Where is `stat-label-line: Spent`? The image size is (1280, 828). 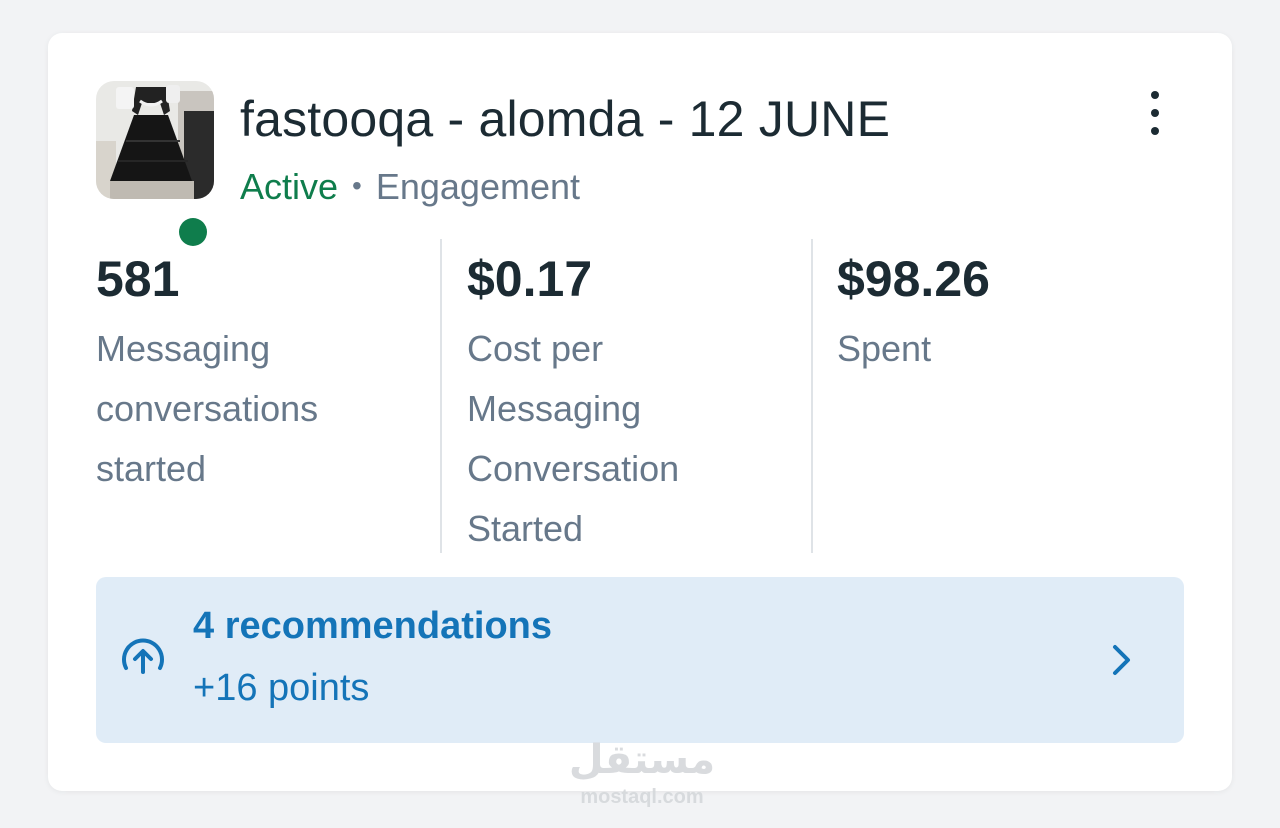
stat-label-line: Spent is located at coordinates (884, 348).